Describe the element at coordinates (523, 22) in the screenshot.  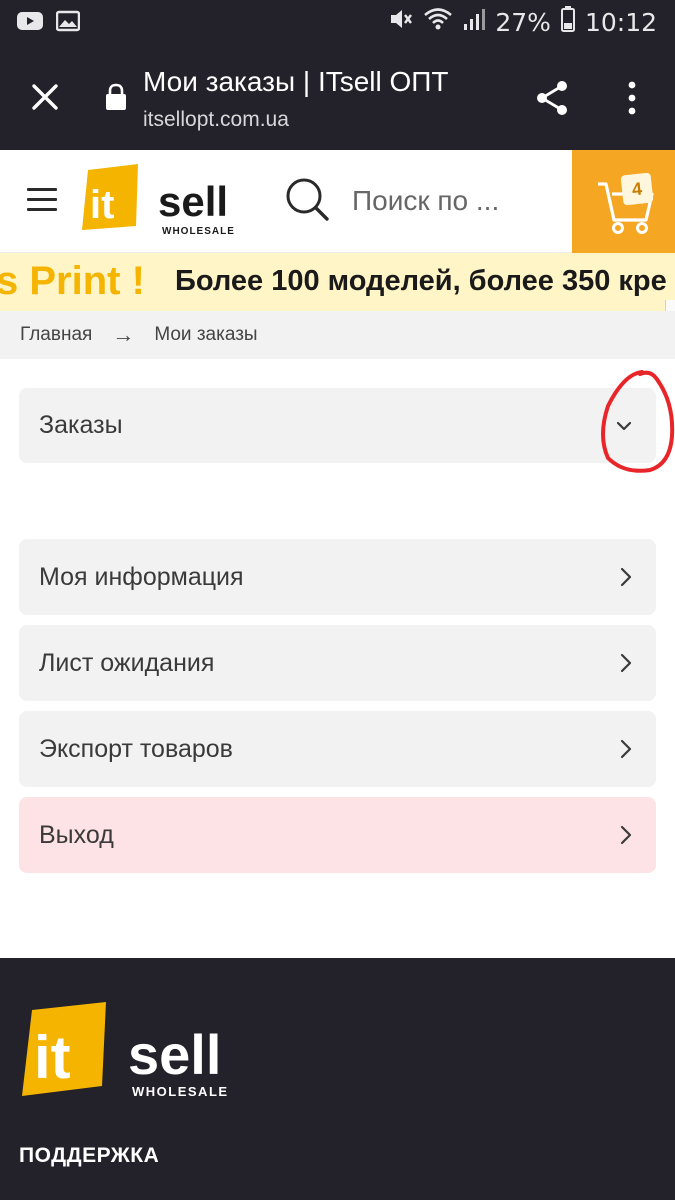
I see `battery-percent: 27%` at that location.